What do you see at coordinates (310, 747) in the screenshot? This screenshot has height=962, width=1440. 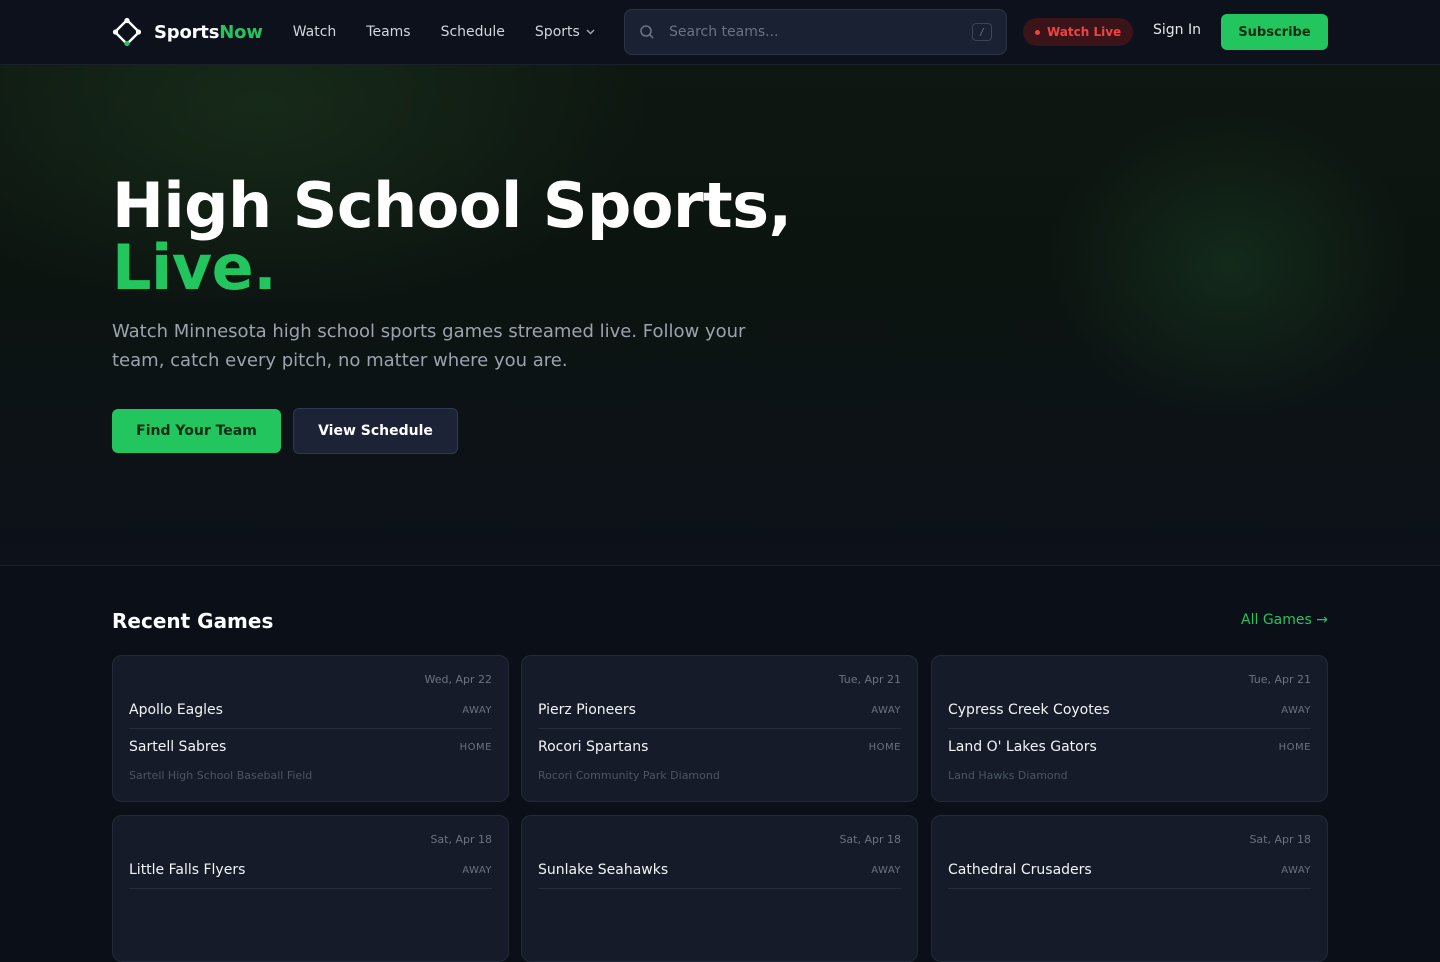 I see `home-team-row: Sartell Sabres HOME` at bounding box center [310, 747].